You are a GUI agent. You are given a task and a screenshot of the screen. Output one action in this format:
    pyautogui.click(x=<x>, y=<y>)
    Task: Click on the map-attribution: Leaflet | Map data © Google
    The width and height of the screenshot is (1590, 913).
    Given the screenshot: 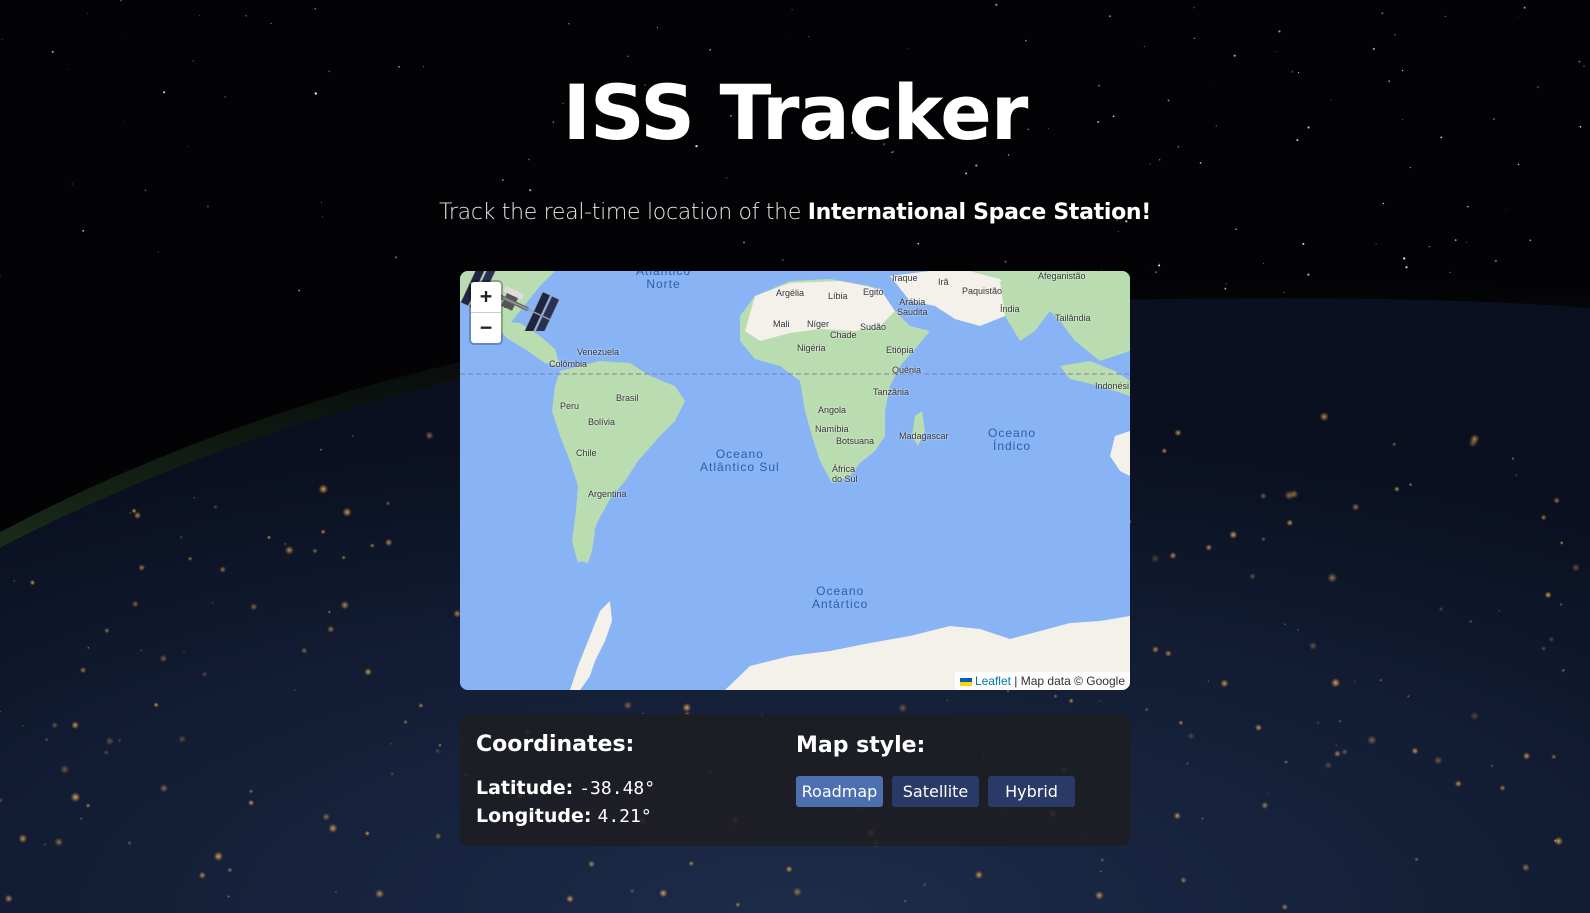 What is the action you would take?
    pyautogui.click(x=1042, y=681)
    